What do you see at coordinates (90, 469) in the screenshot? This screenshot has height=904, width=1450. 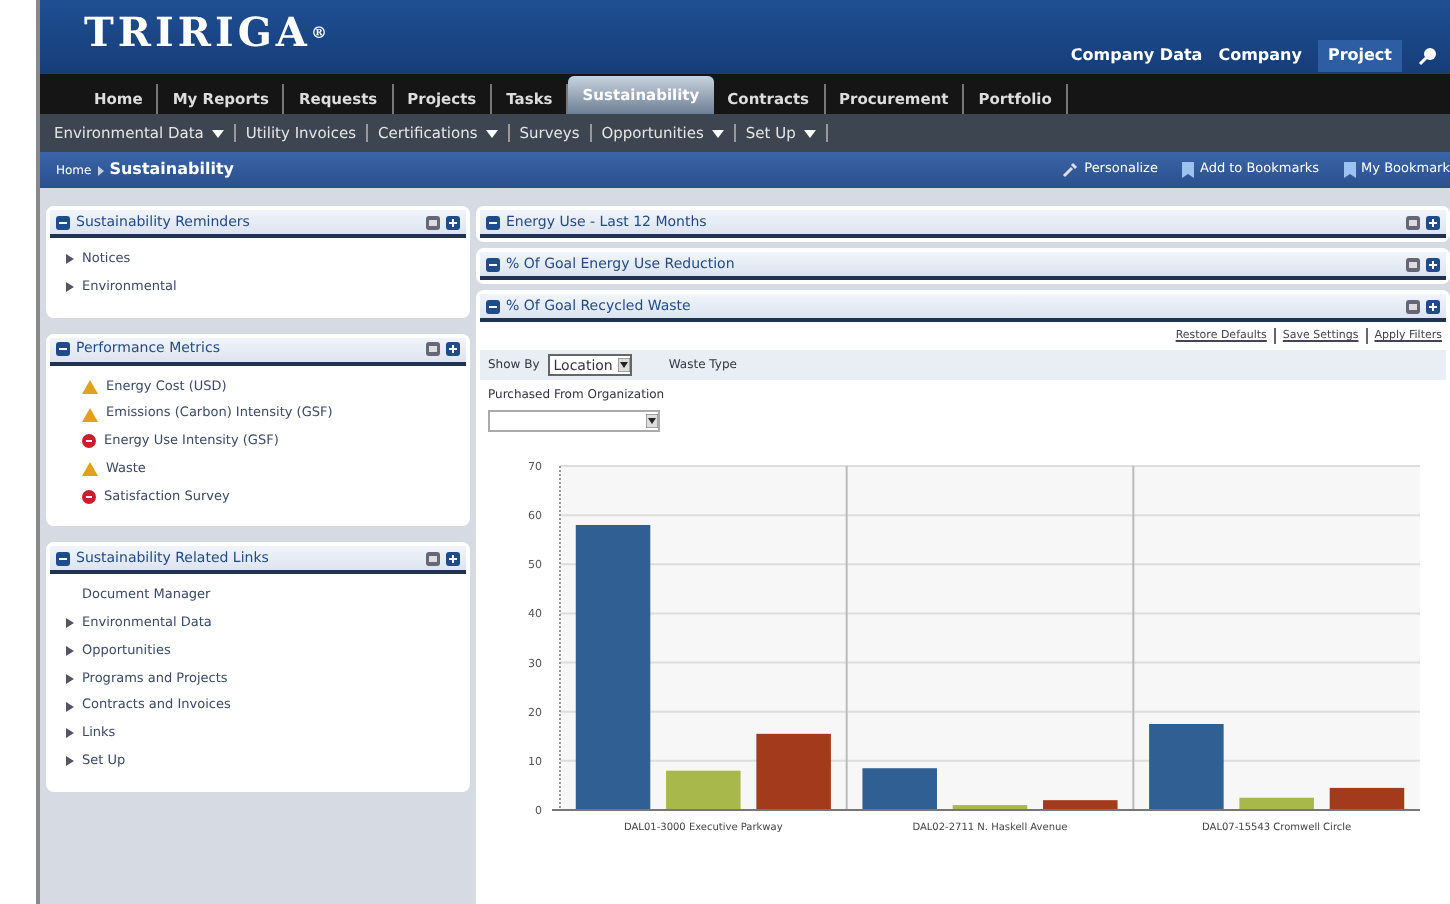 I see `warning-icon` at bounding box center [90, 469].